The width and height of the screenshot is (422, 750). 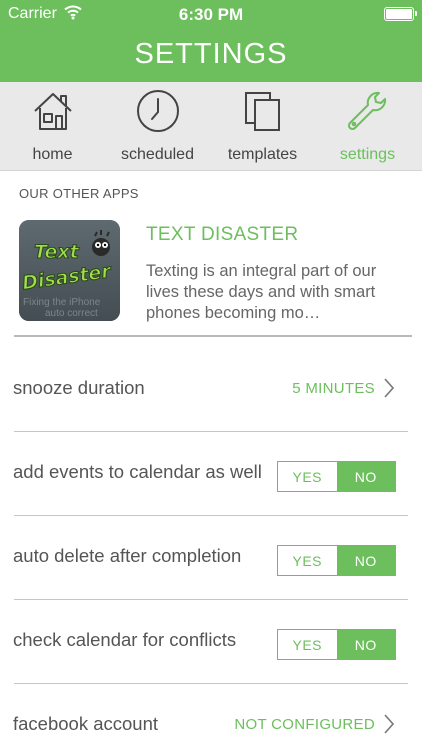 I want to click on check-conflicts-no-button: NO, so click(x=365, y=644).